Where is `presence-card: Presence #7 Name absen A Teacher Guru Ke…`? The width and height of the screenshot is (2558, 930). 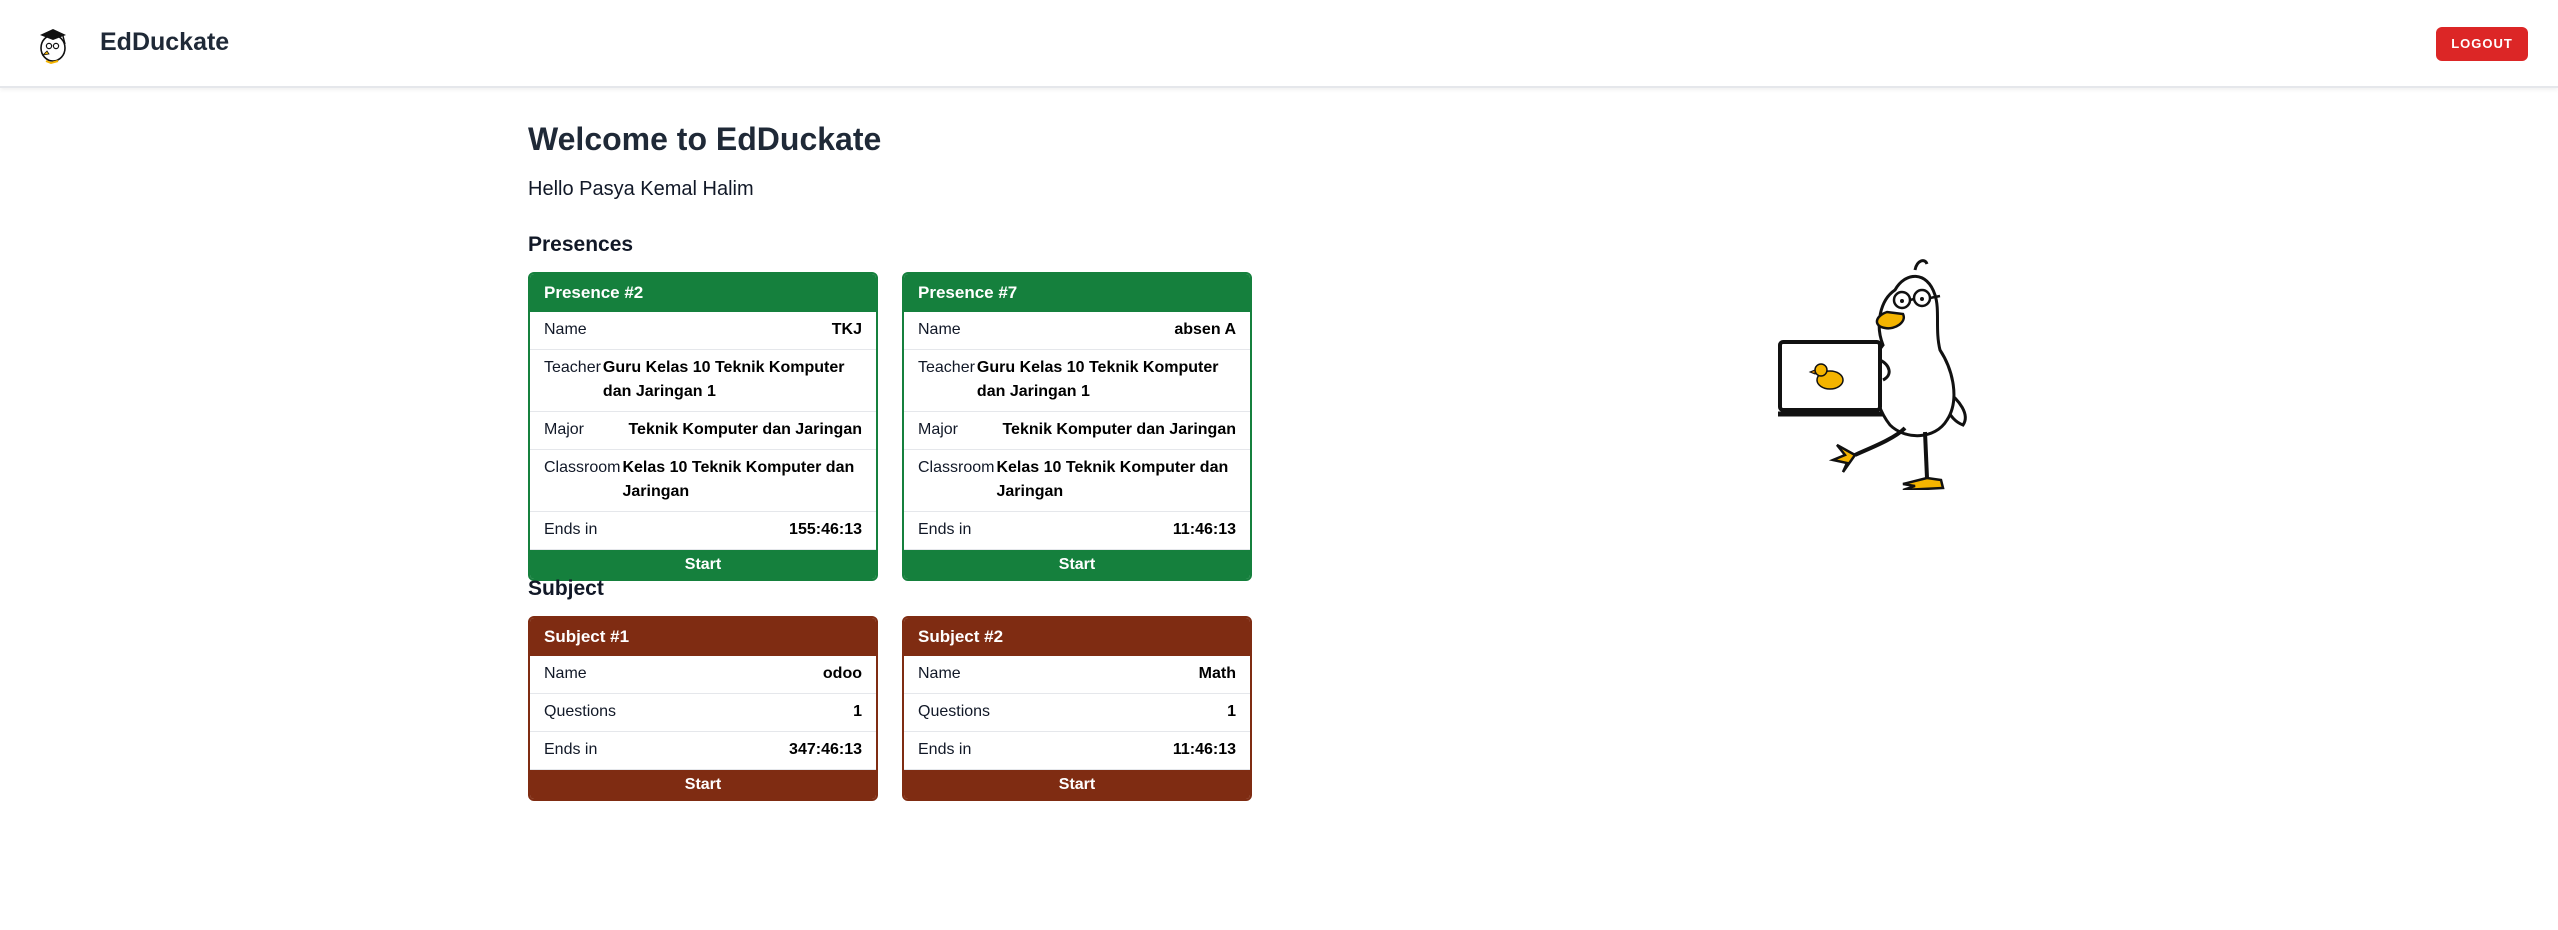
presence-card: Presence #7 Name absen A Teacher Guru Ke… is located at coordinates (1077, 426).